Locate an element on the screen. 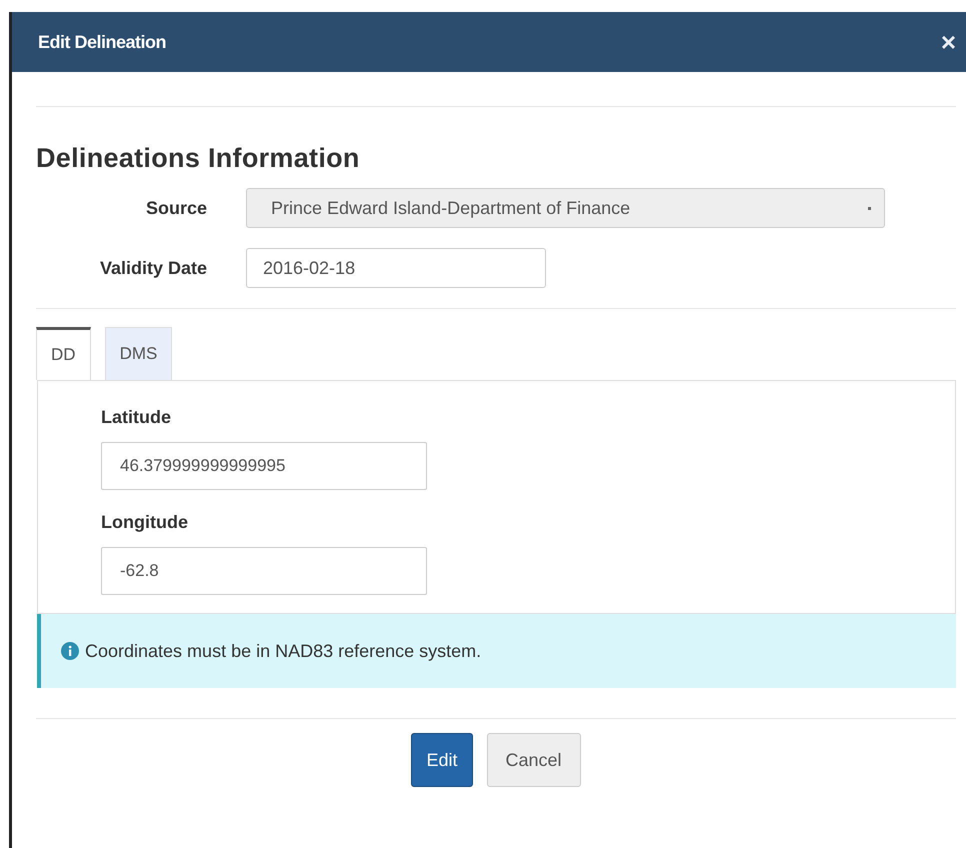 The image size is (966, 848). info-icon is located at coordinates (70, 651).